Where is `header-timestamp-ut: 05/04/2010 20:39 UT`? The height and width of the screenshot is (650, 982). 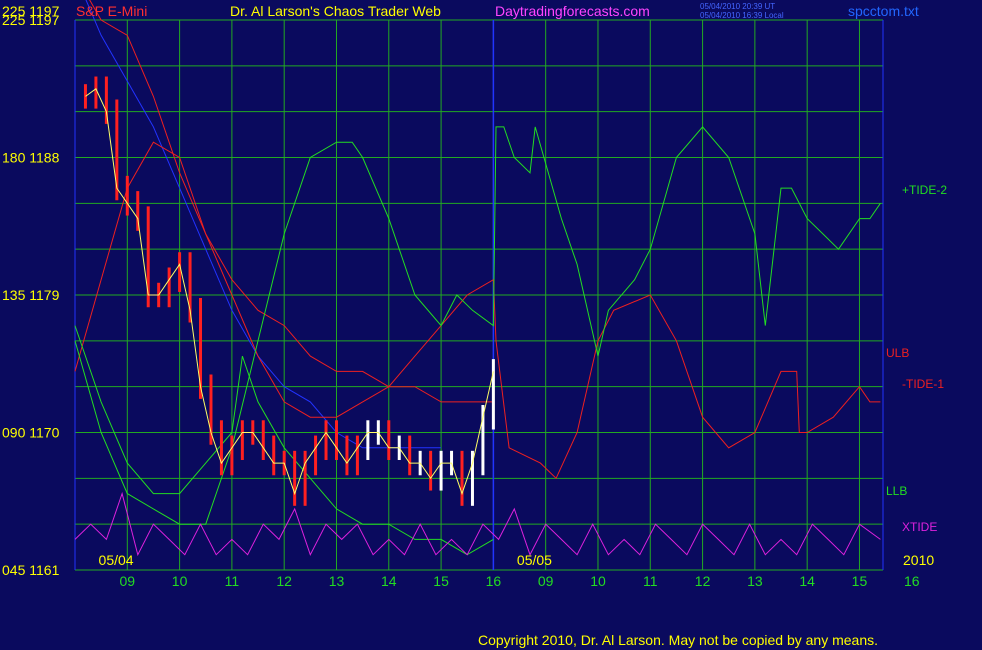 header-timestamp-ut: 05/04/2010 20:39 UT is located at coordinates (737, 6).